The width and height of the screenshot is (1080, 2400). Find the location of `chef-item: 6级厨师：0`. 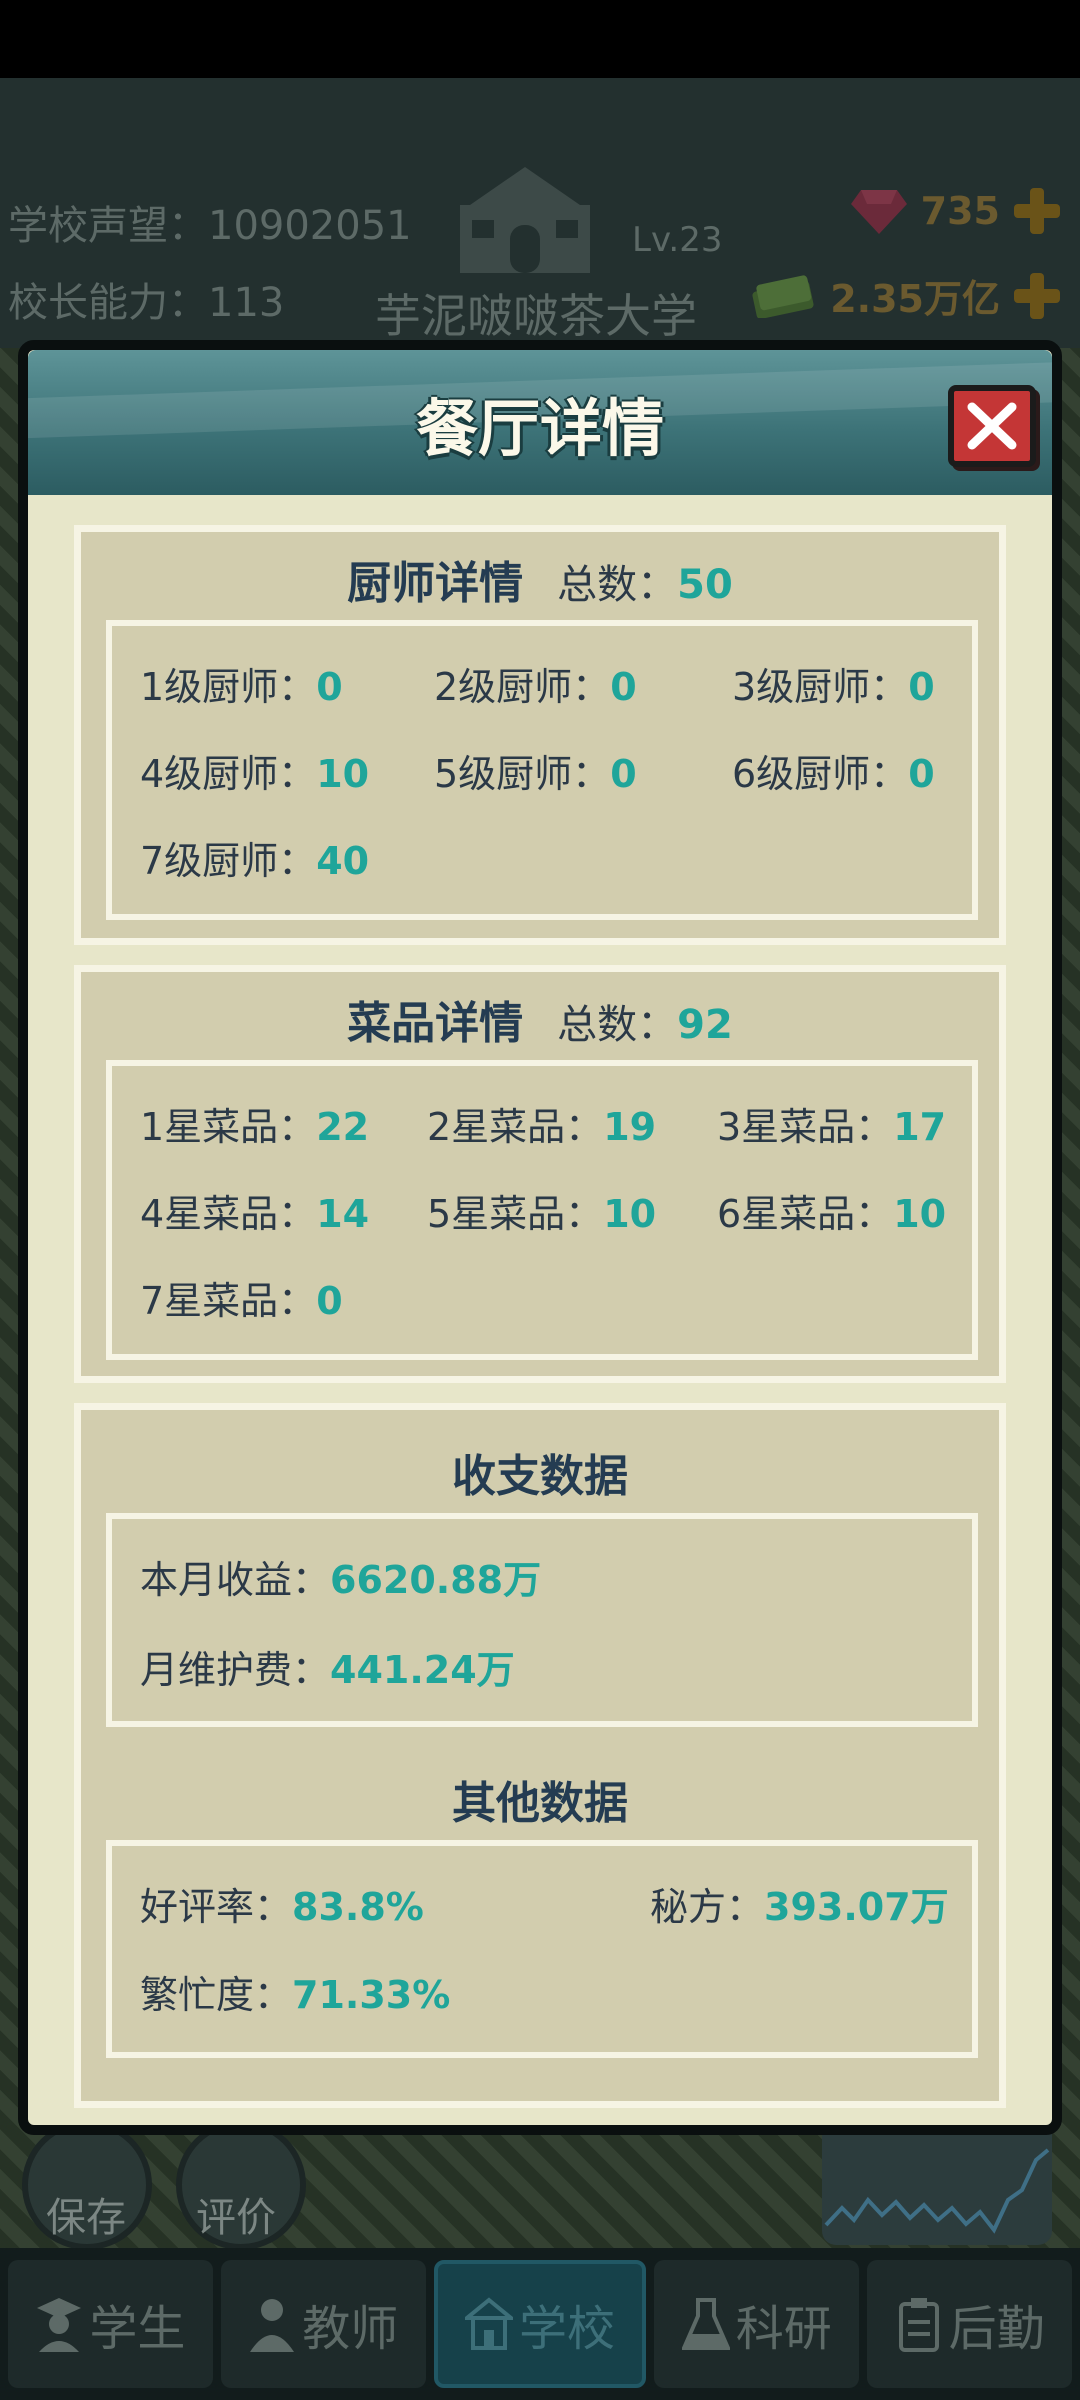

chef-item: 6级厨师：0 is located at coordinates (833, 770).